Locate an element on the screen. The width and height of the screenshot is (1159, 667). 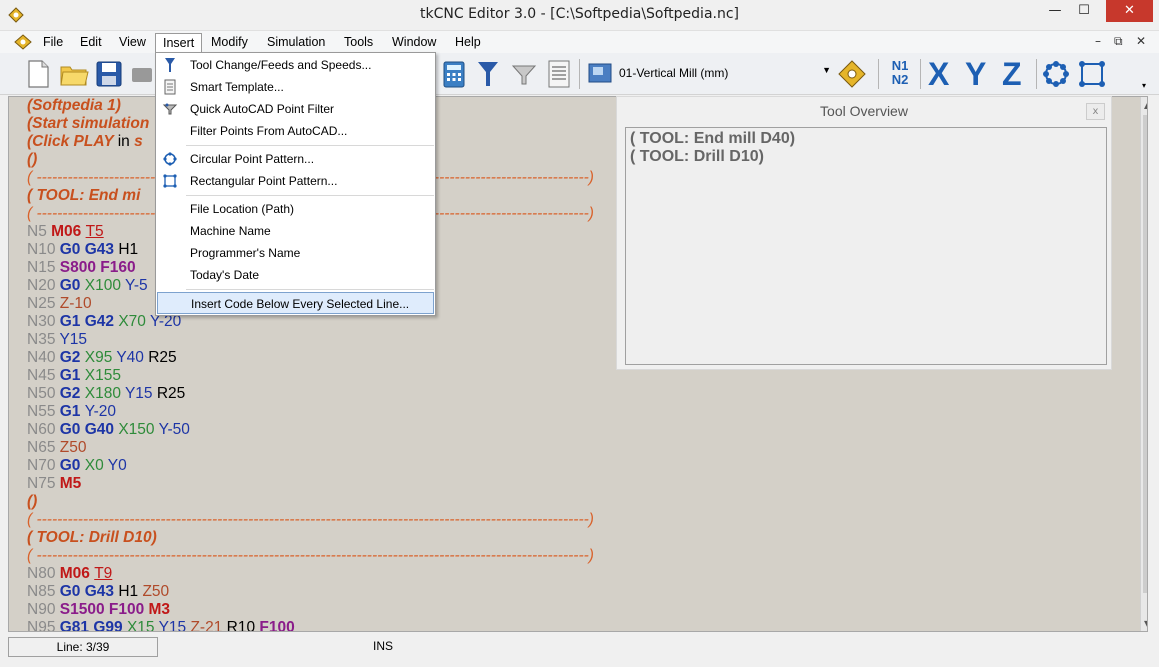
vertical-scrollbar: ▲ ▼ is located at coordinates (1143, 364).